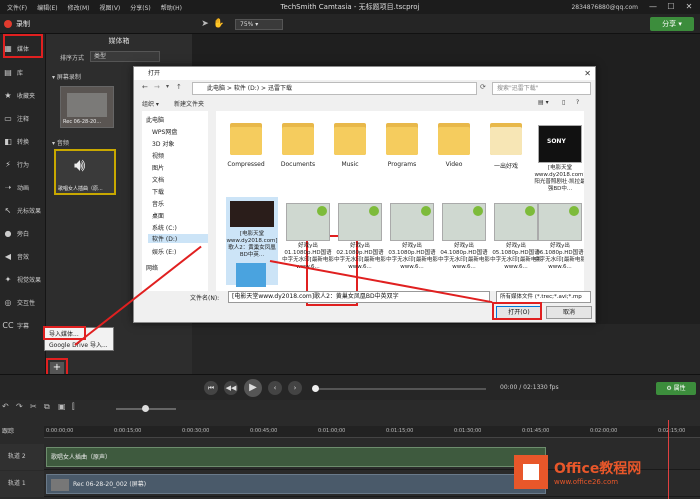 This screenshot has height=499, width=700. Describe the element at coordinates (251, 275) in the screenshot. I see `partial-file-thumbnail` at that location.